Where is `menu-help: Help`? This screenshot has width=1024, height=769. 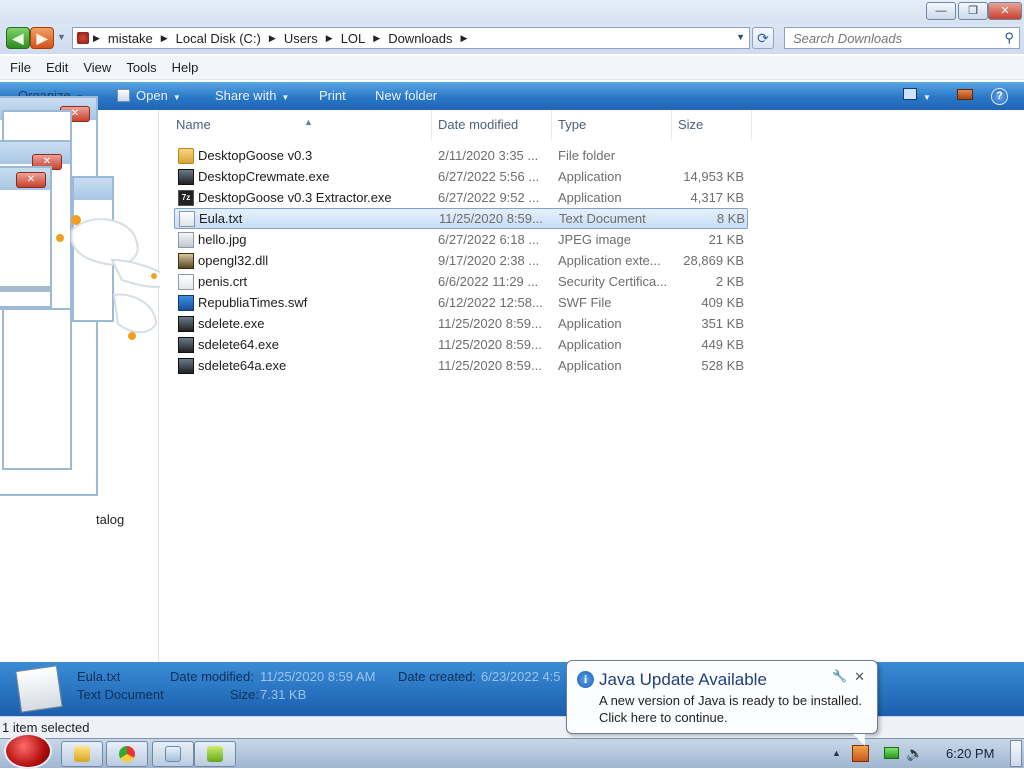 menu-help: Help is located at coordinates (185, 67).